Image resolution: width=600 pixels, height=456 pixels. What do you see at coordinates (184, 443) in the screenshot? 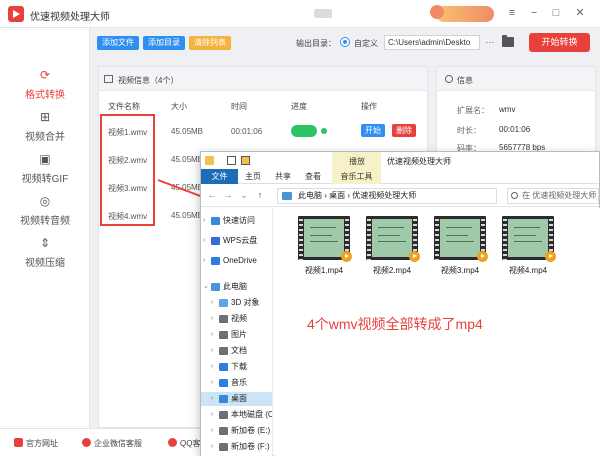
I see `qq-service-link: QQ客` at bounding box center [184, 443].